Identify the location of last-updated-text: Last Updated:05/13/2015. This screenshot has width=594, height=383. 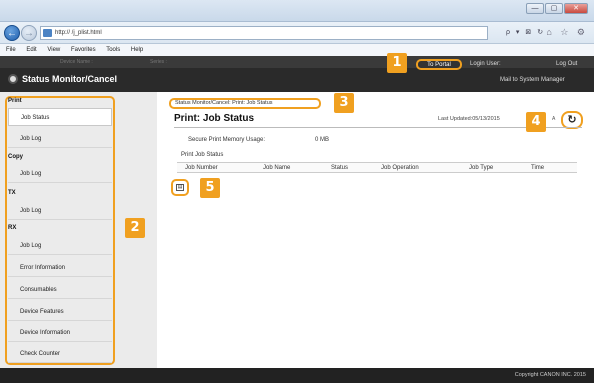
(469, 119).